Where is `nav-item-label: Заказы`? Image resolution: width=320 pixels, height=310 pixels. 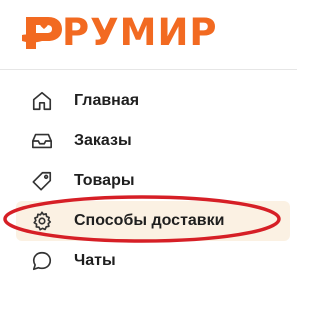 nav-item-label: Заказы is located at coordinates (103, 140).